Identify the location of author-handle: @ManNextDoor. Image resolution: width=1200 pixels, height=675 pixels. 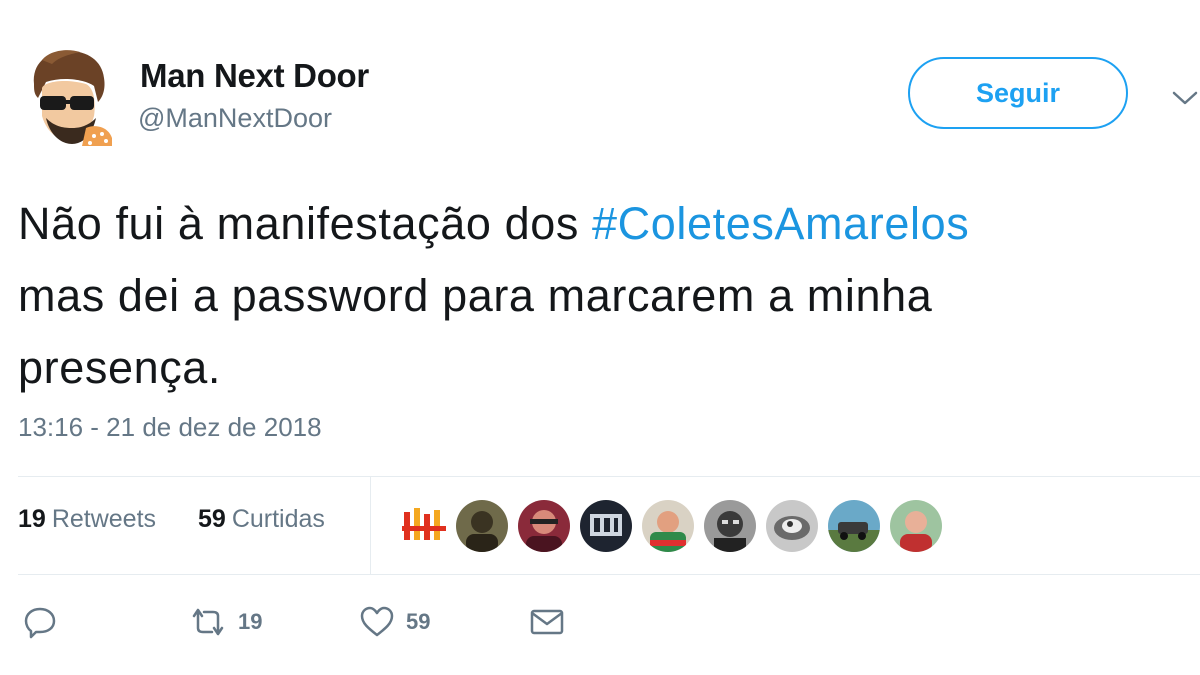
(235, 118).